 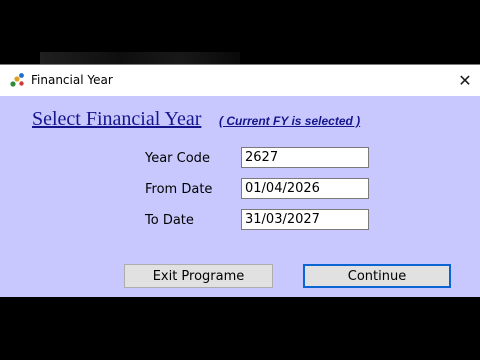 What do you see at coordinates (72, 80) in the screenshot?
I see `window-title: Financial Year` at bounding box center [72, 80].